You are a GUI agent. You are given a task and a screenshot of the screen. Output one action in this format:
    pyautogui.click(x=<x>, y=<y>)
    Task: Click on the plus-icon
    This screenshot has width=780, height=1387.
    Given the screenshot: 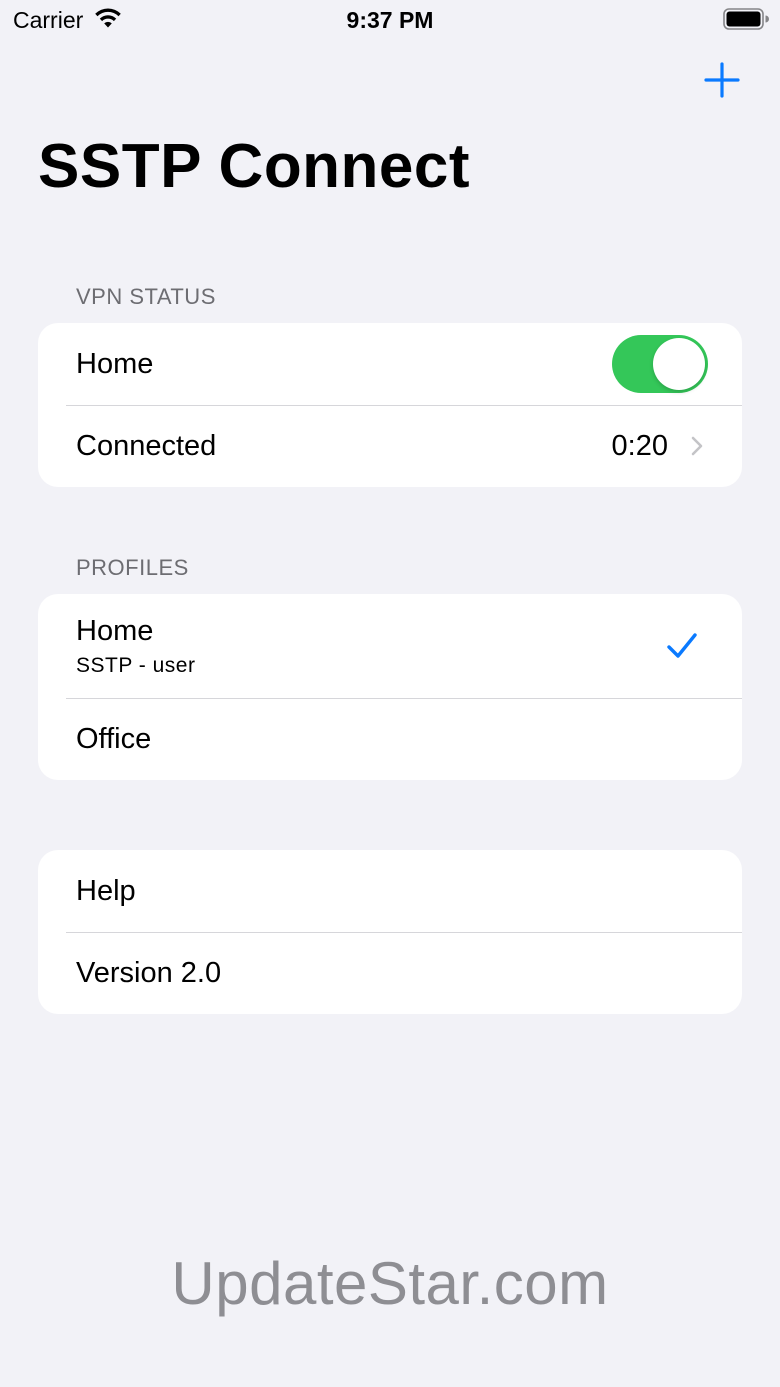 What is the action you would take?
    pyautogui.click(x=722, y=80)
    